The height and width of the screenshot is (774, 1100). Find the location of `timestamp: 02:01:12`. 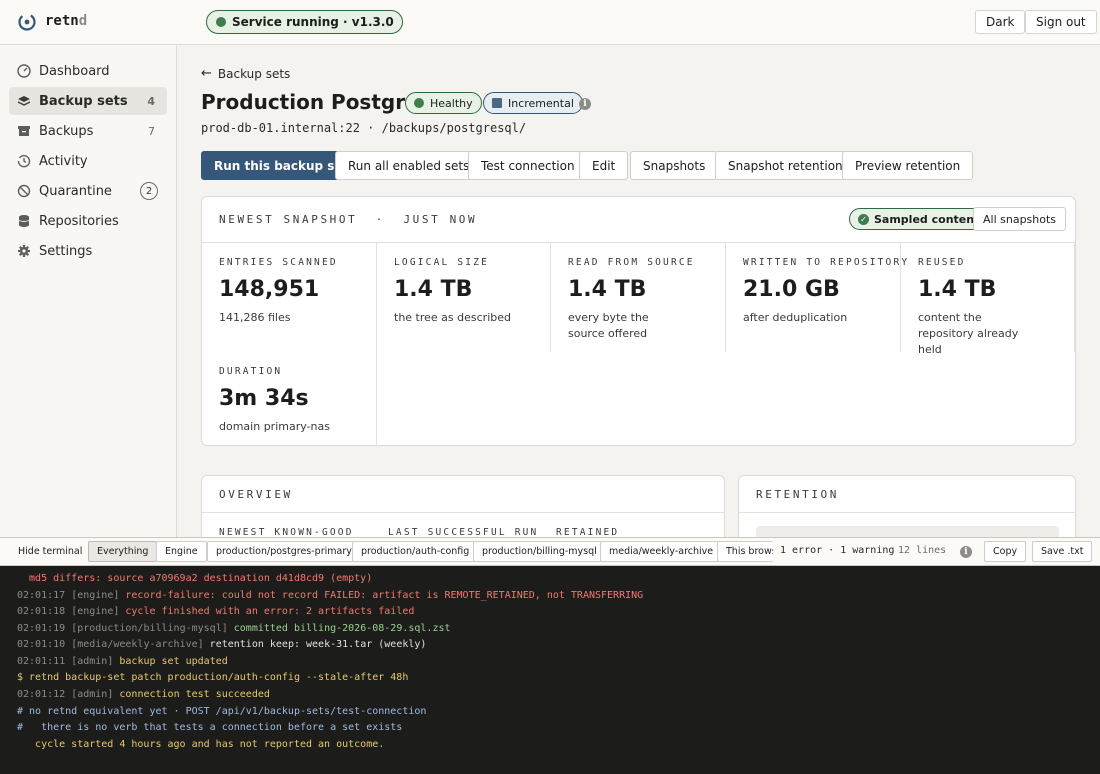

timestamp: 02:01:12 is located at coordinates (41, 694).